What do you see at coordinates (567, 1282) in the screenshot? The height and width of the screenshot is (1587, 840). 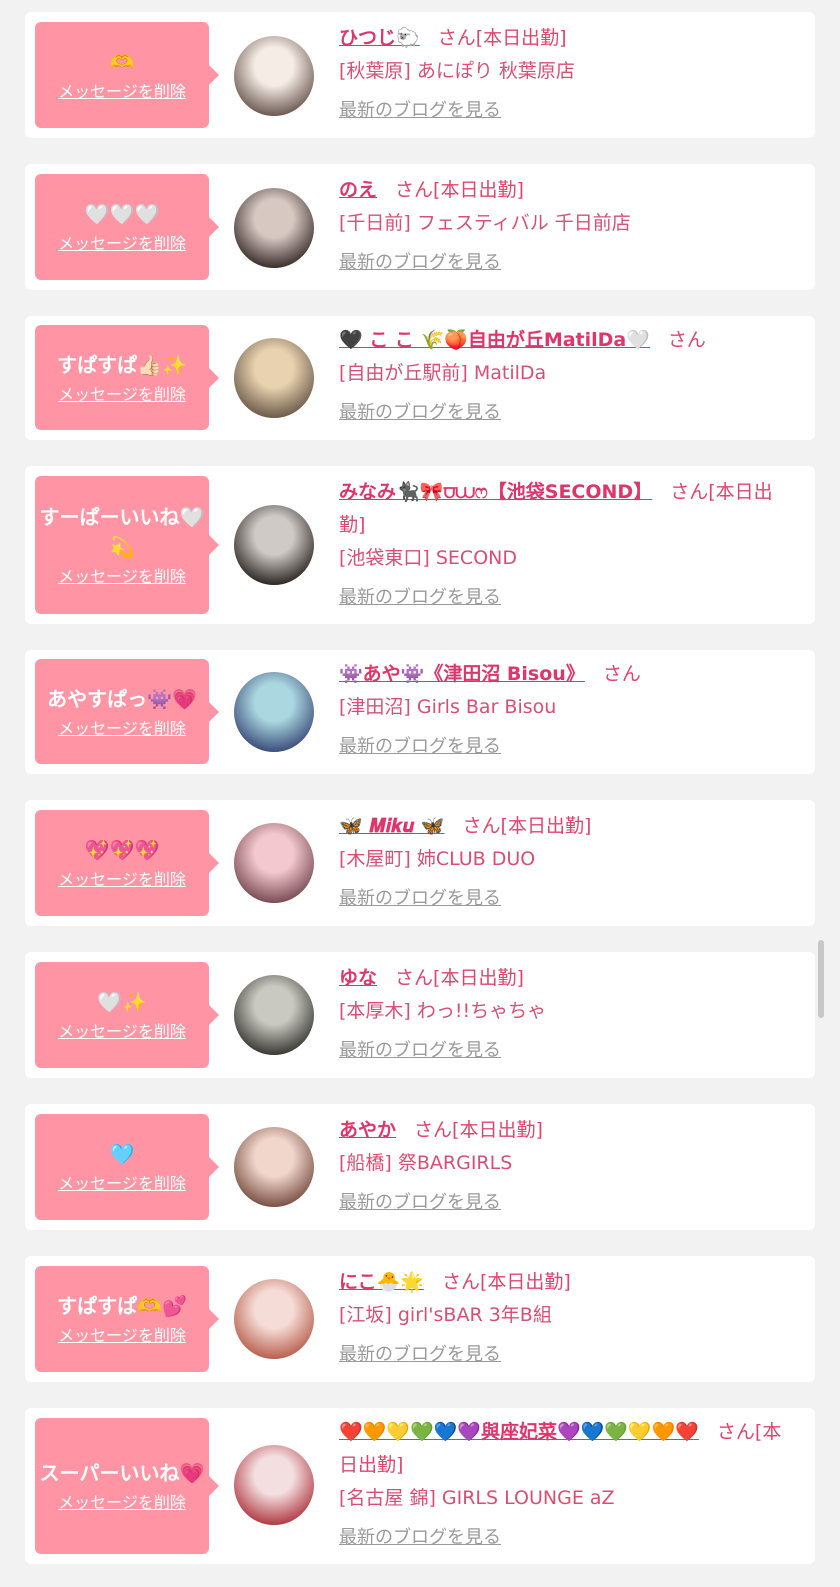 I see `name-line: にこ🐣🌟 さん[本日出勤]` at bounding box center [567, 1282].